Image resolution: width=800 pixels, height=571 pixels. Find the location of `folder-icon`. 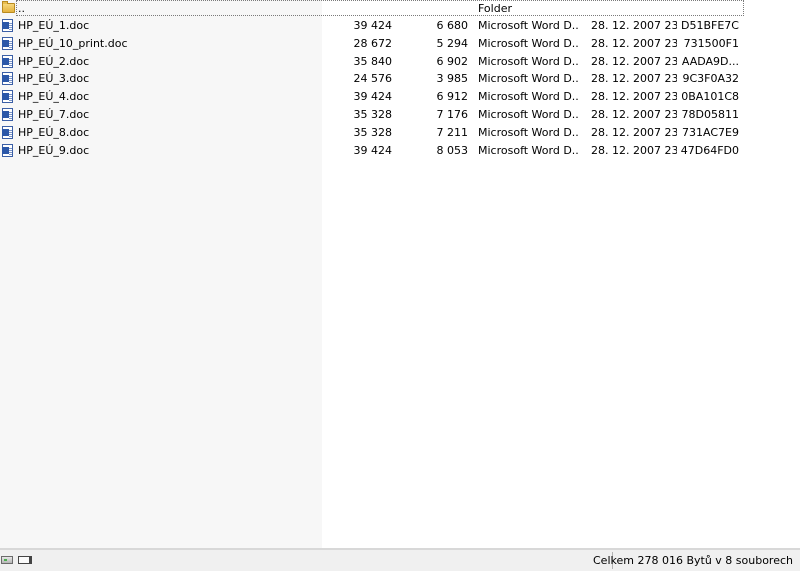

folder-icon is located at coordinates (8, 7).